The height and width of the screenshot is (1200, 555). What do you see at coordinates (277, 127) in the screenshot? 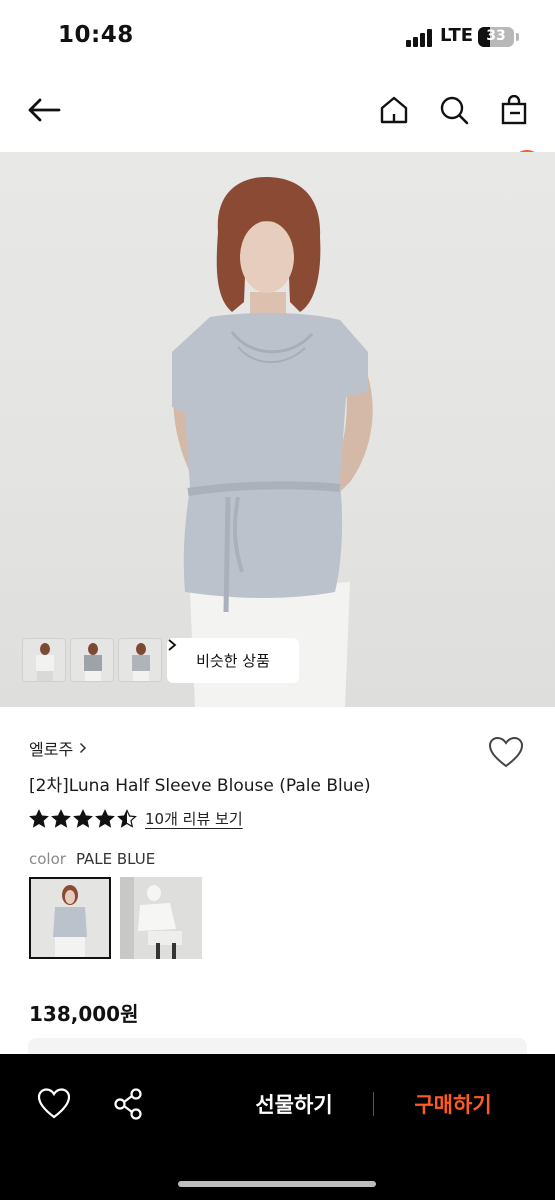
I see `top-nav: 9` at bounding box center [277, 127].